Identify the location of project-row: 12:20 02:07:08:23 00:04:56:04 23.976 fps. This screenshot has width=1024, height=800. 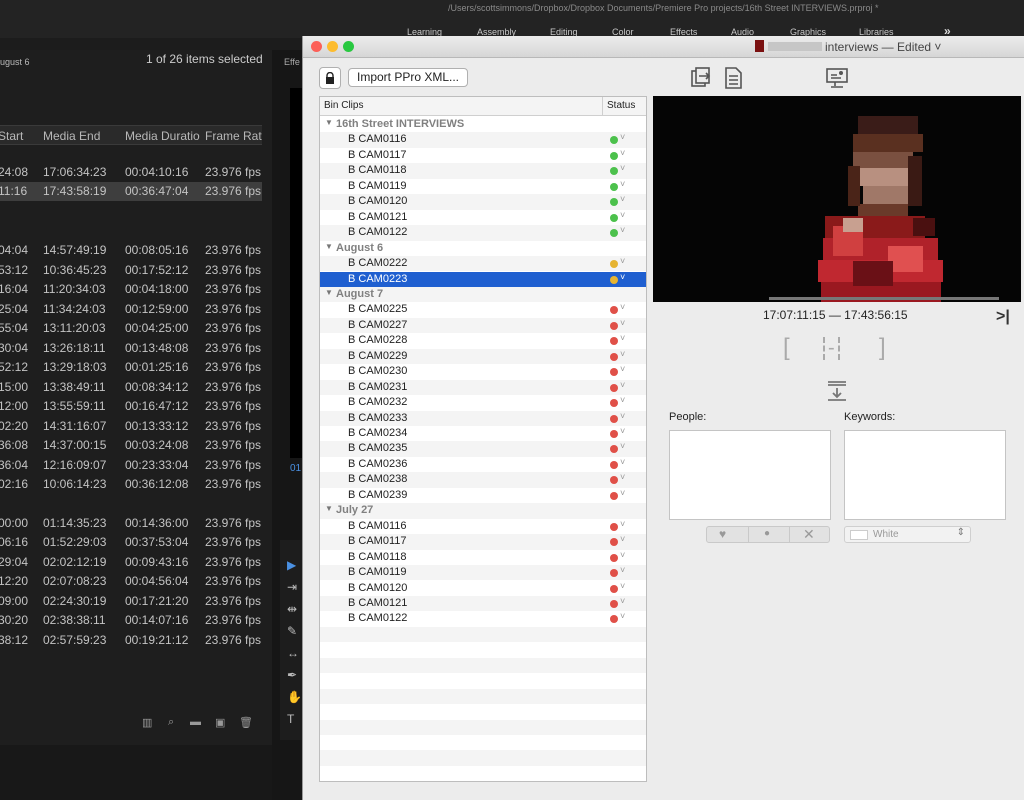
(131, 581).